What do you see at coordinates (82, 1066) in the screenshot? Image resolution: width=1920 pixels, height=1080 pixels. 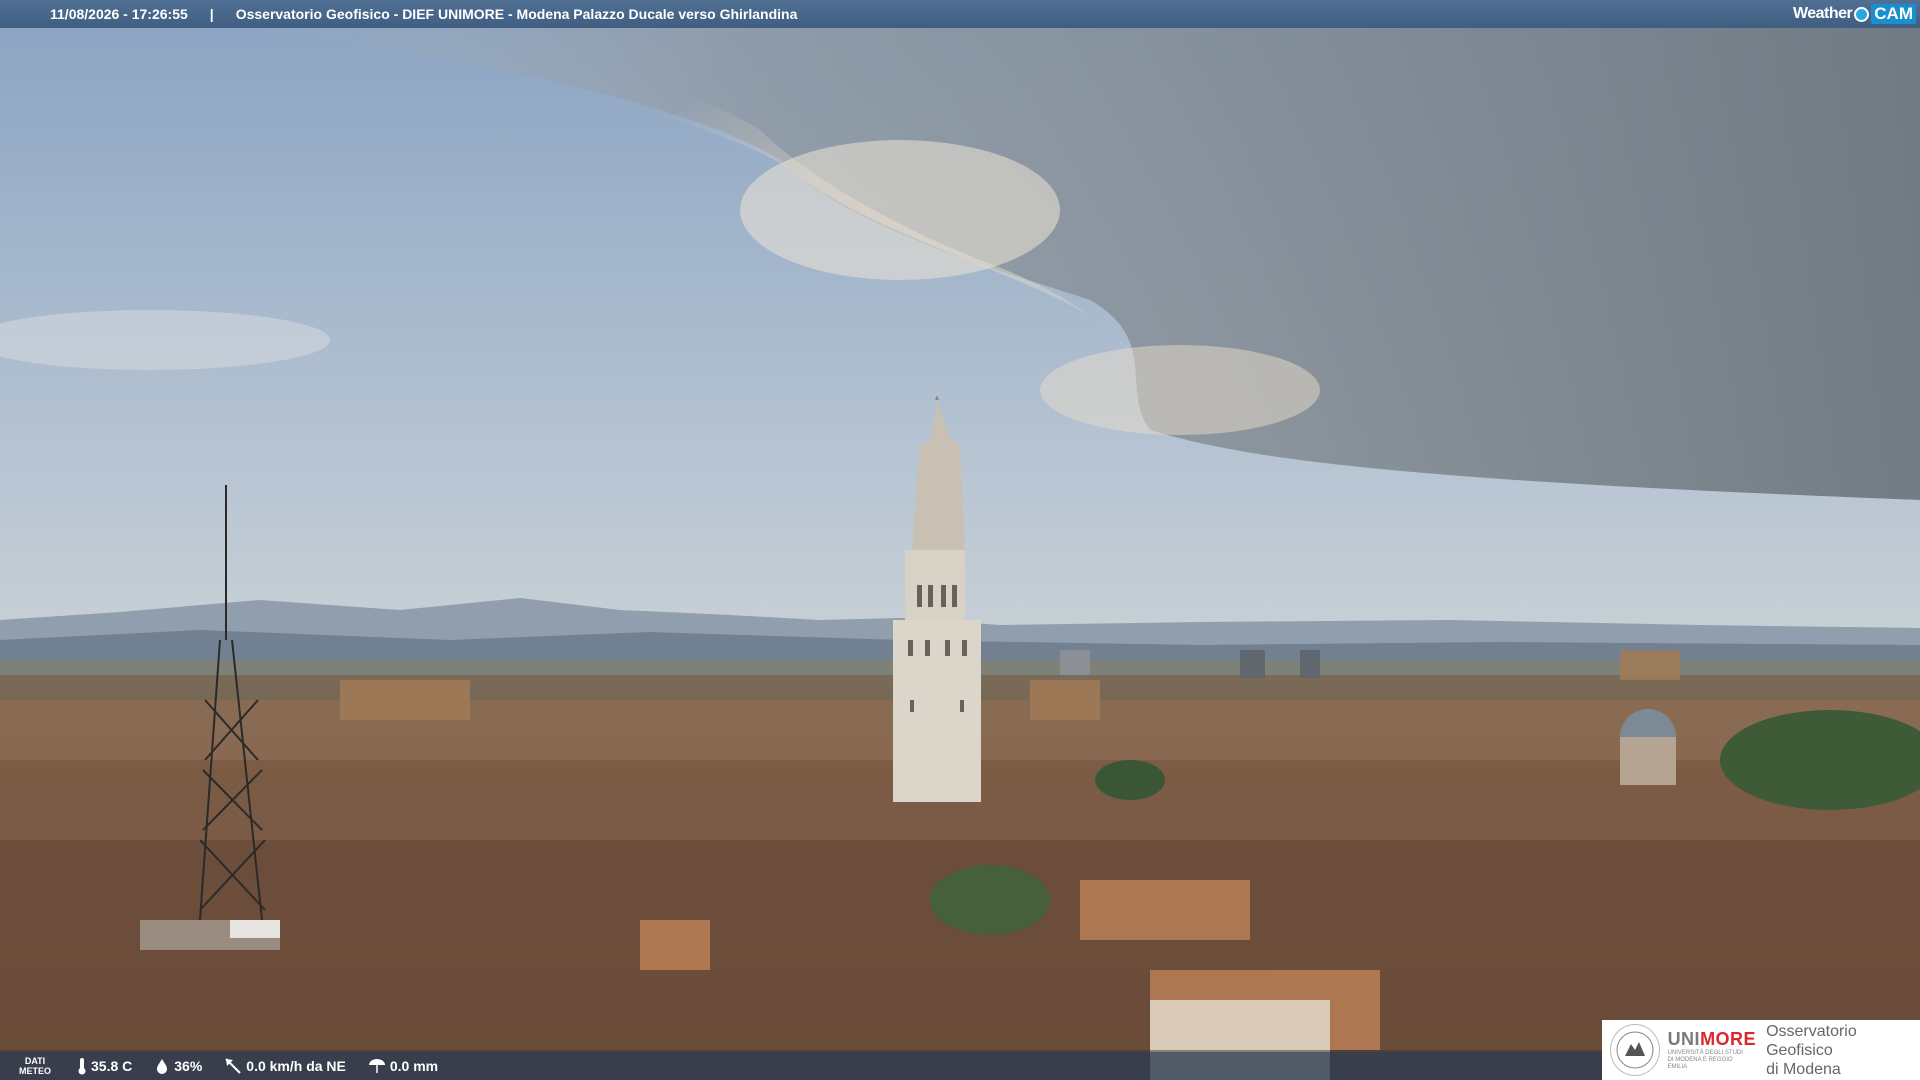 I see `thermometer-icon` at bounding box center [82, 1066].